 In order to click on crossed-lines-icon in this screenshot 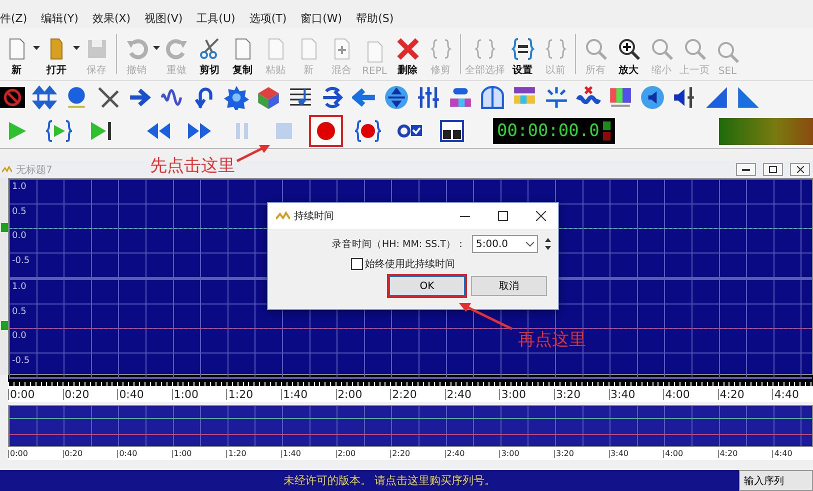, I will do `click(108, 97)`.